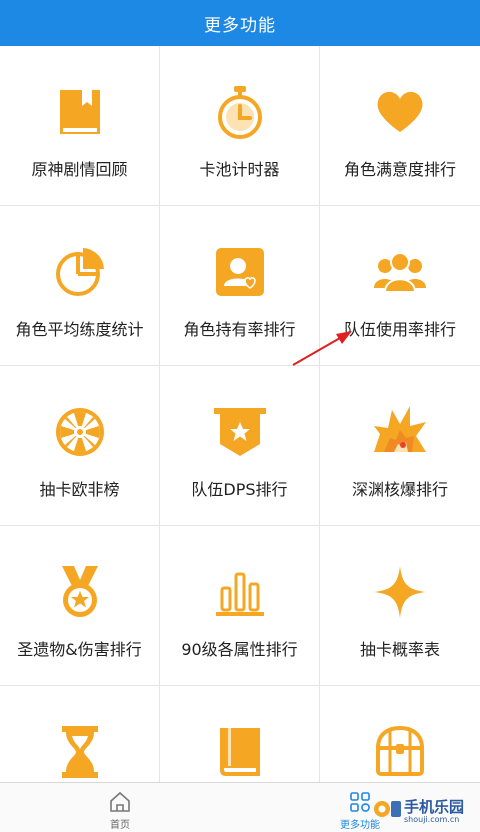  I want to click on feature-gacha-rate-table: 抽卡概率表, so click(400, 605).